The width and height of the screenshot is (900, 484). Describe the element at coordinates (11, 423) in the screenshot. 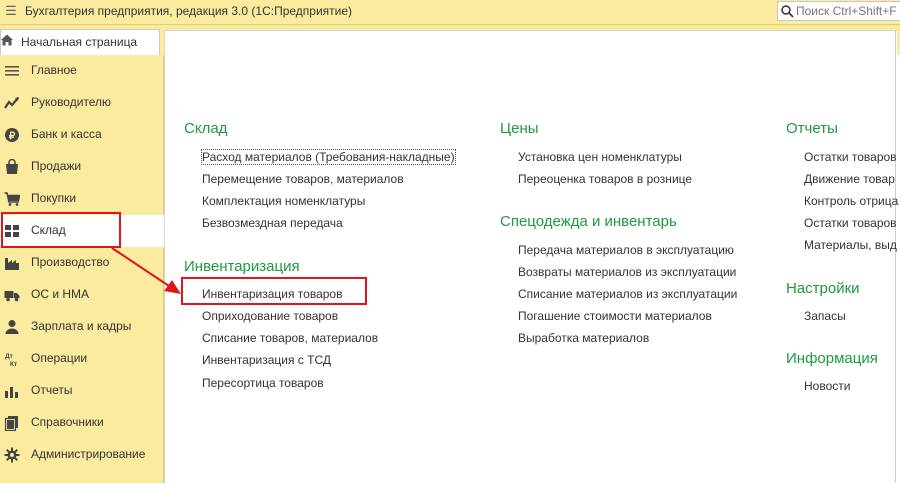

I see `books-icon` at that location.